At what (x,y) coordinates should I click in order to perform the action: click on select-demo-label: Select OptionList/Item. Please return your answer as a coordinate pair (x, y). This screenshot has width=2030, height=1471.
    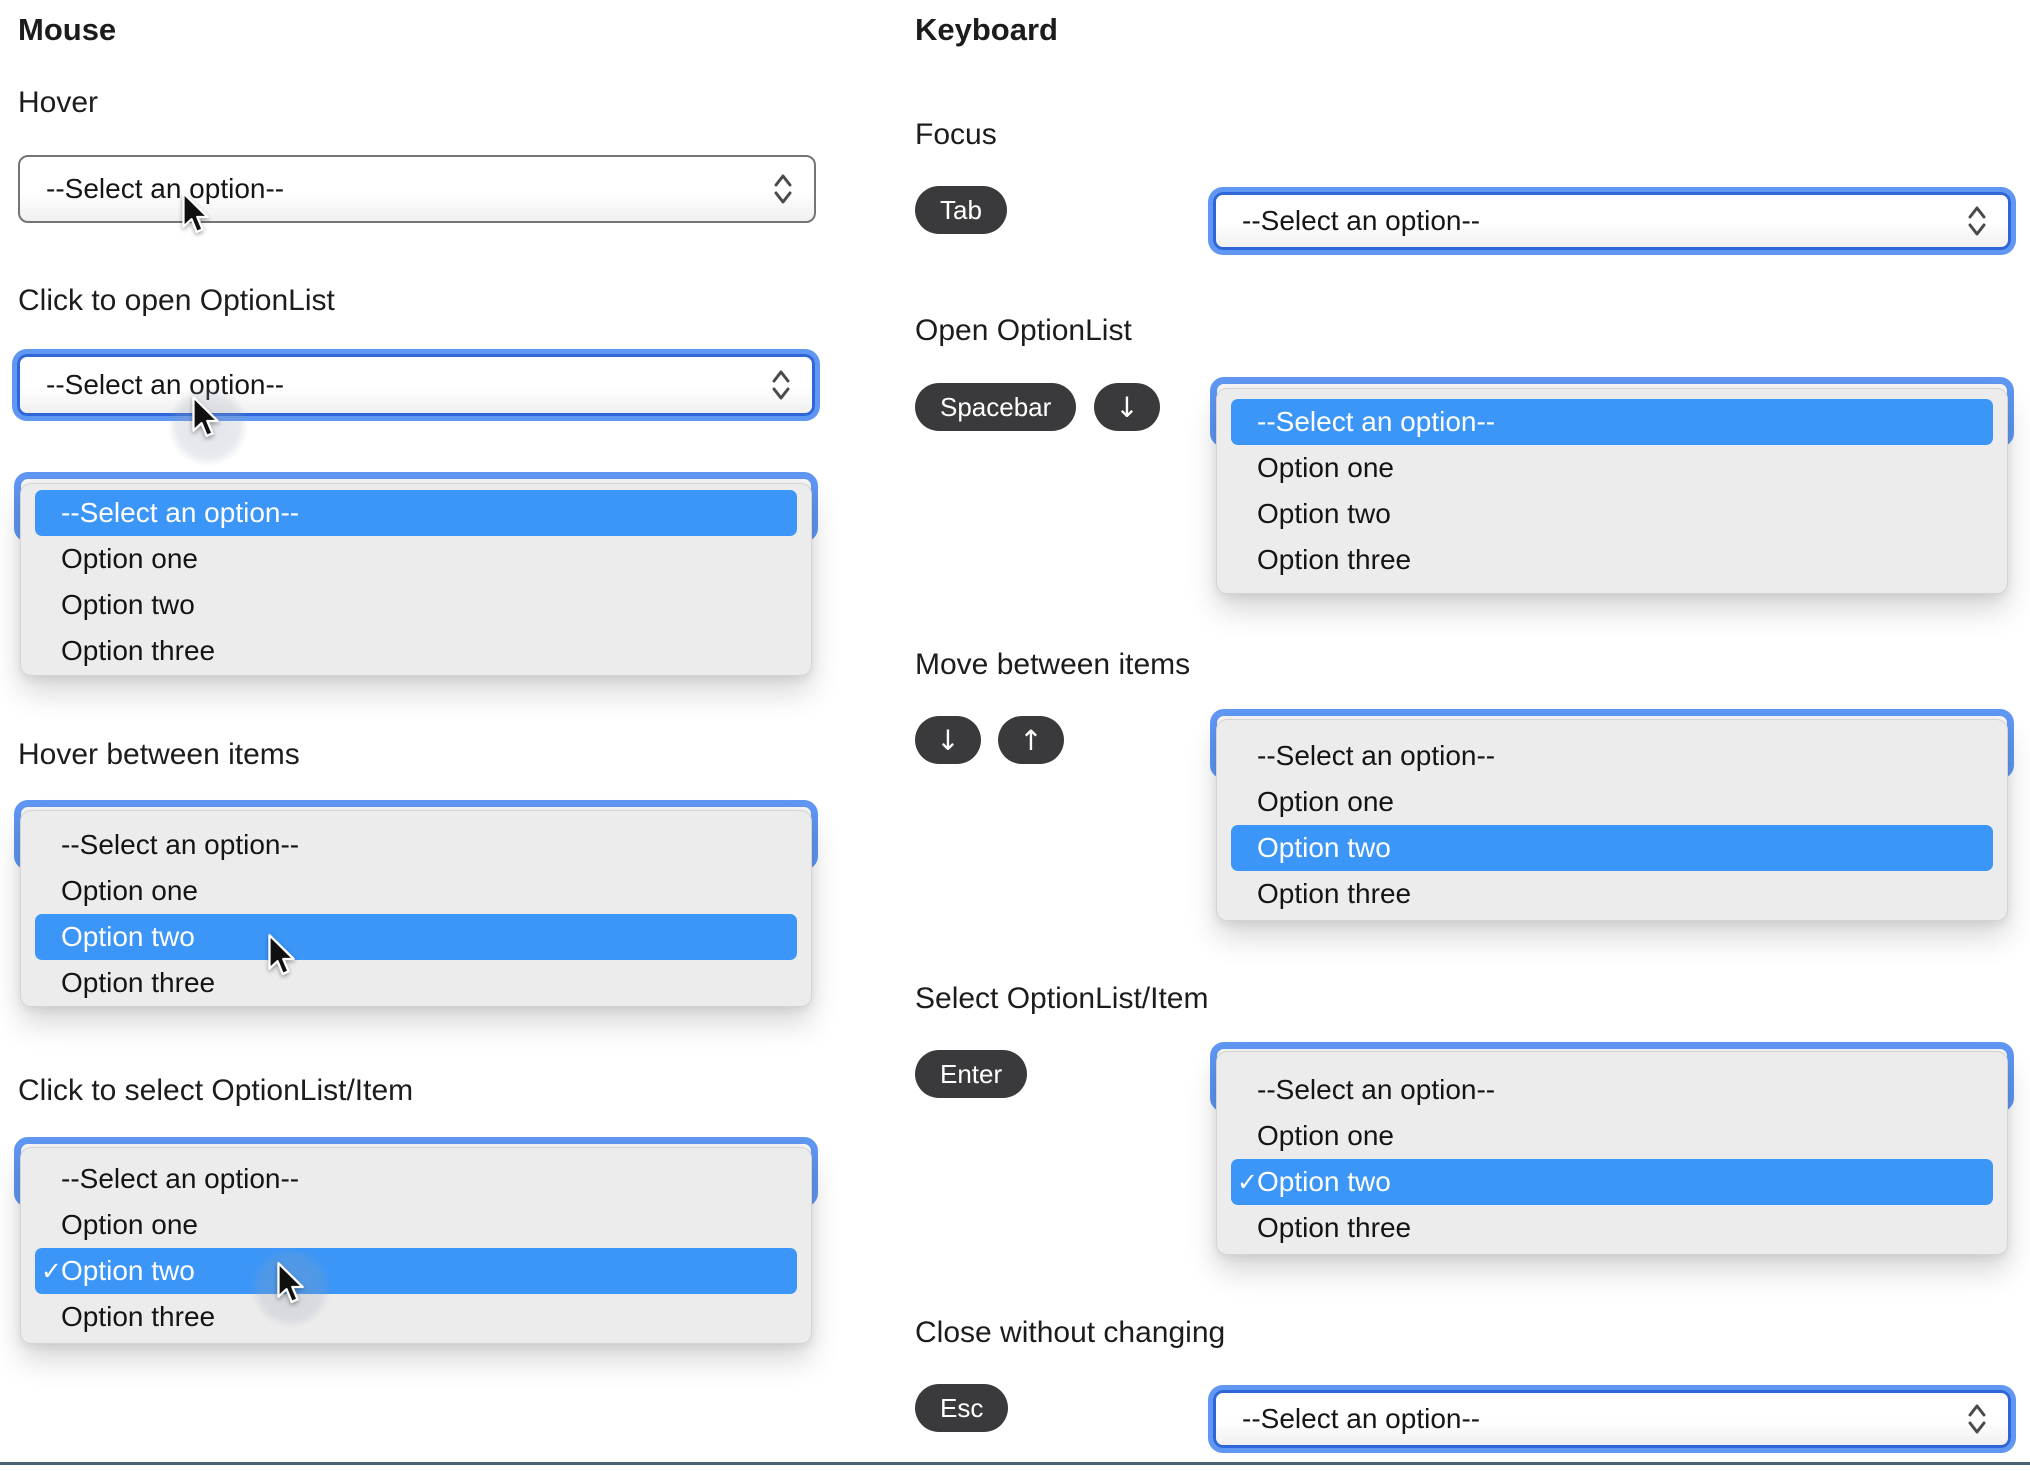
    Looking at the image, I should click on (1062, 998).